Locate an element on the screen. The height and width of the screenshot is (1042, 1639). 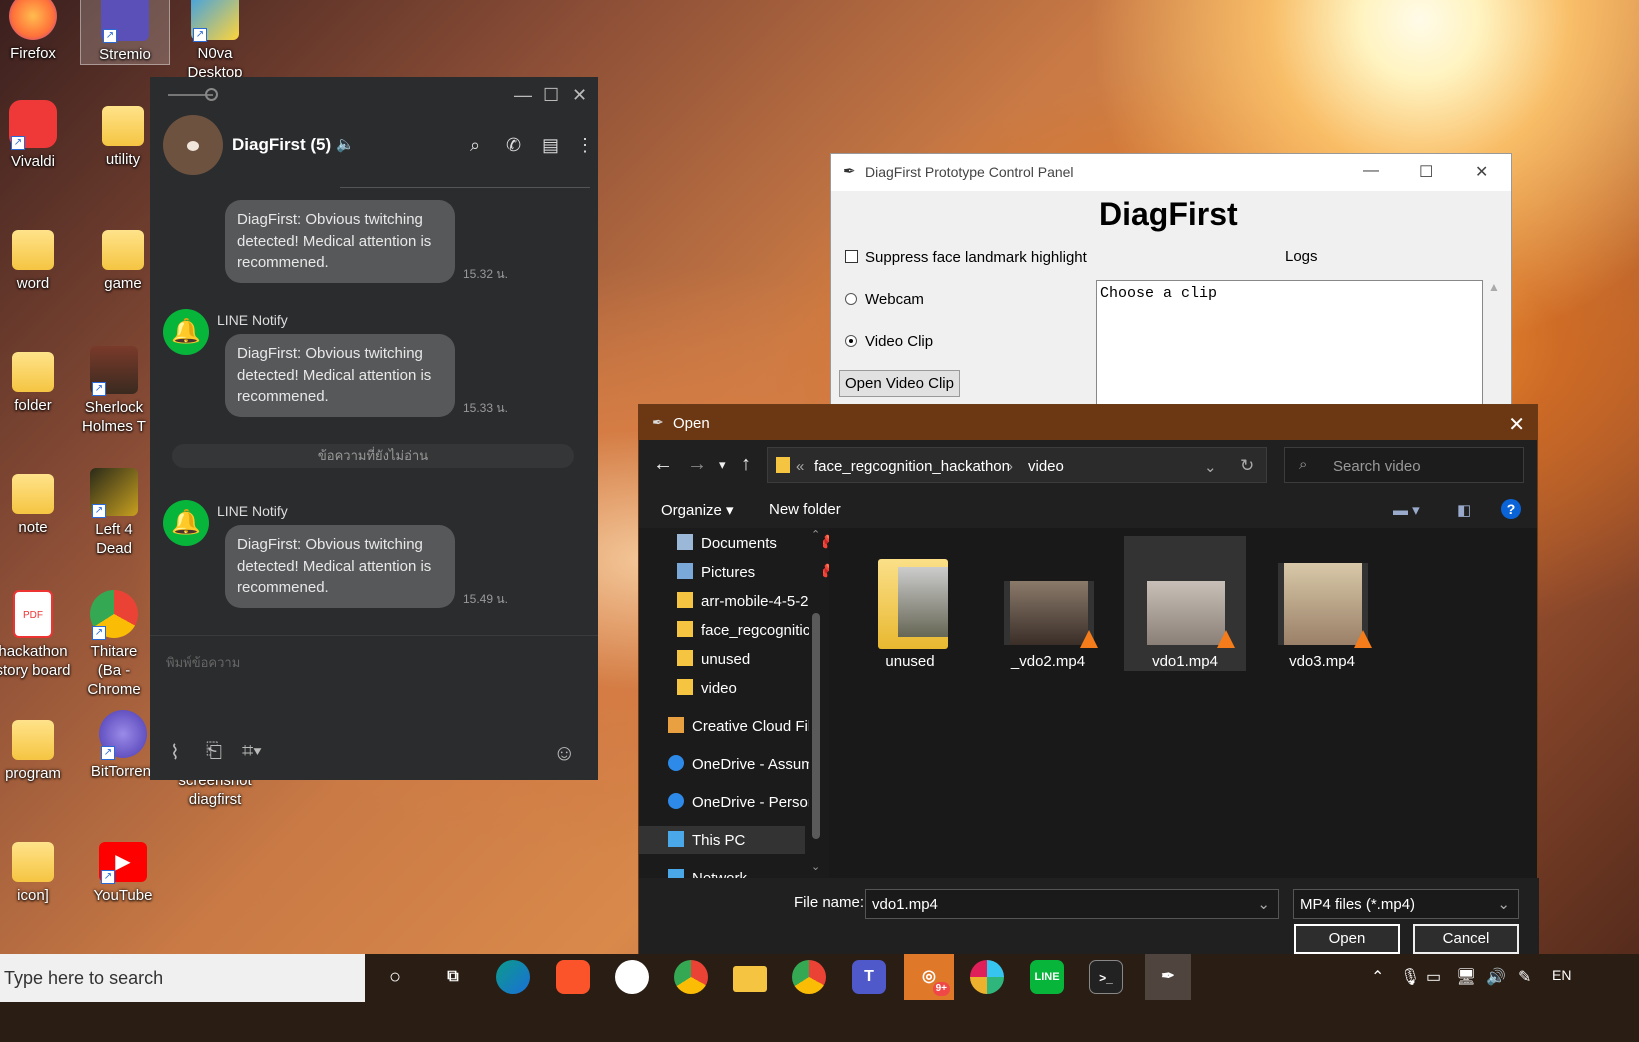
refresh-icon: ↻ is located at coordinates (1247, 466).